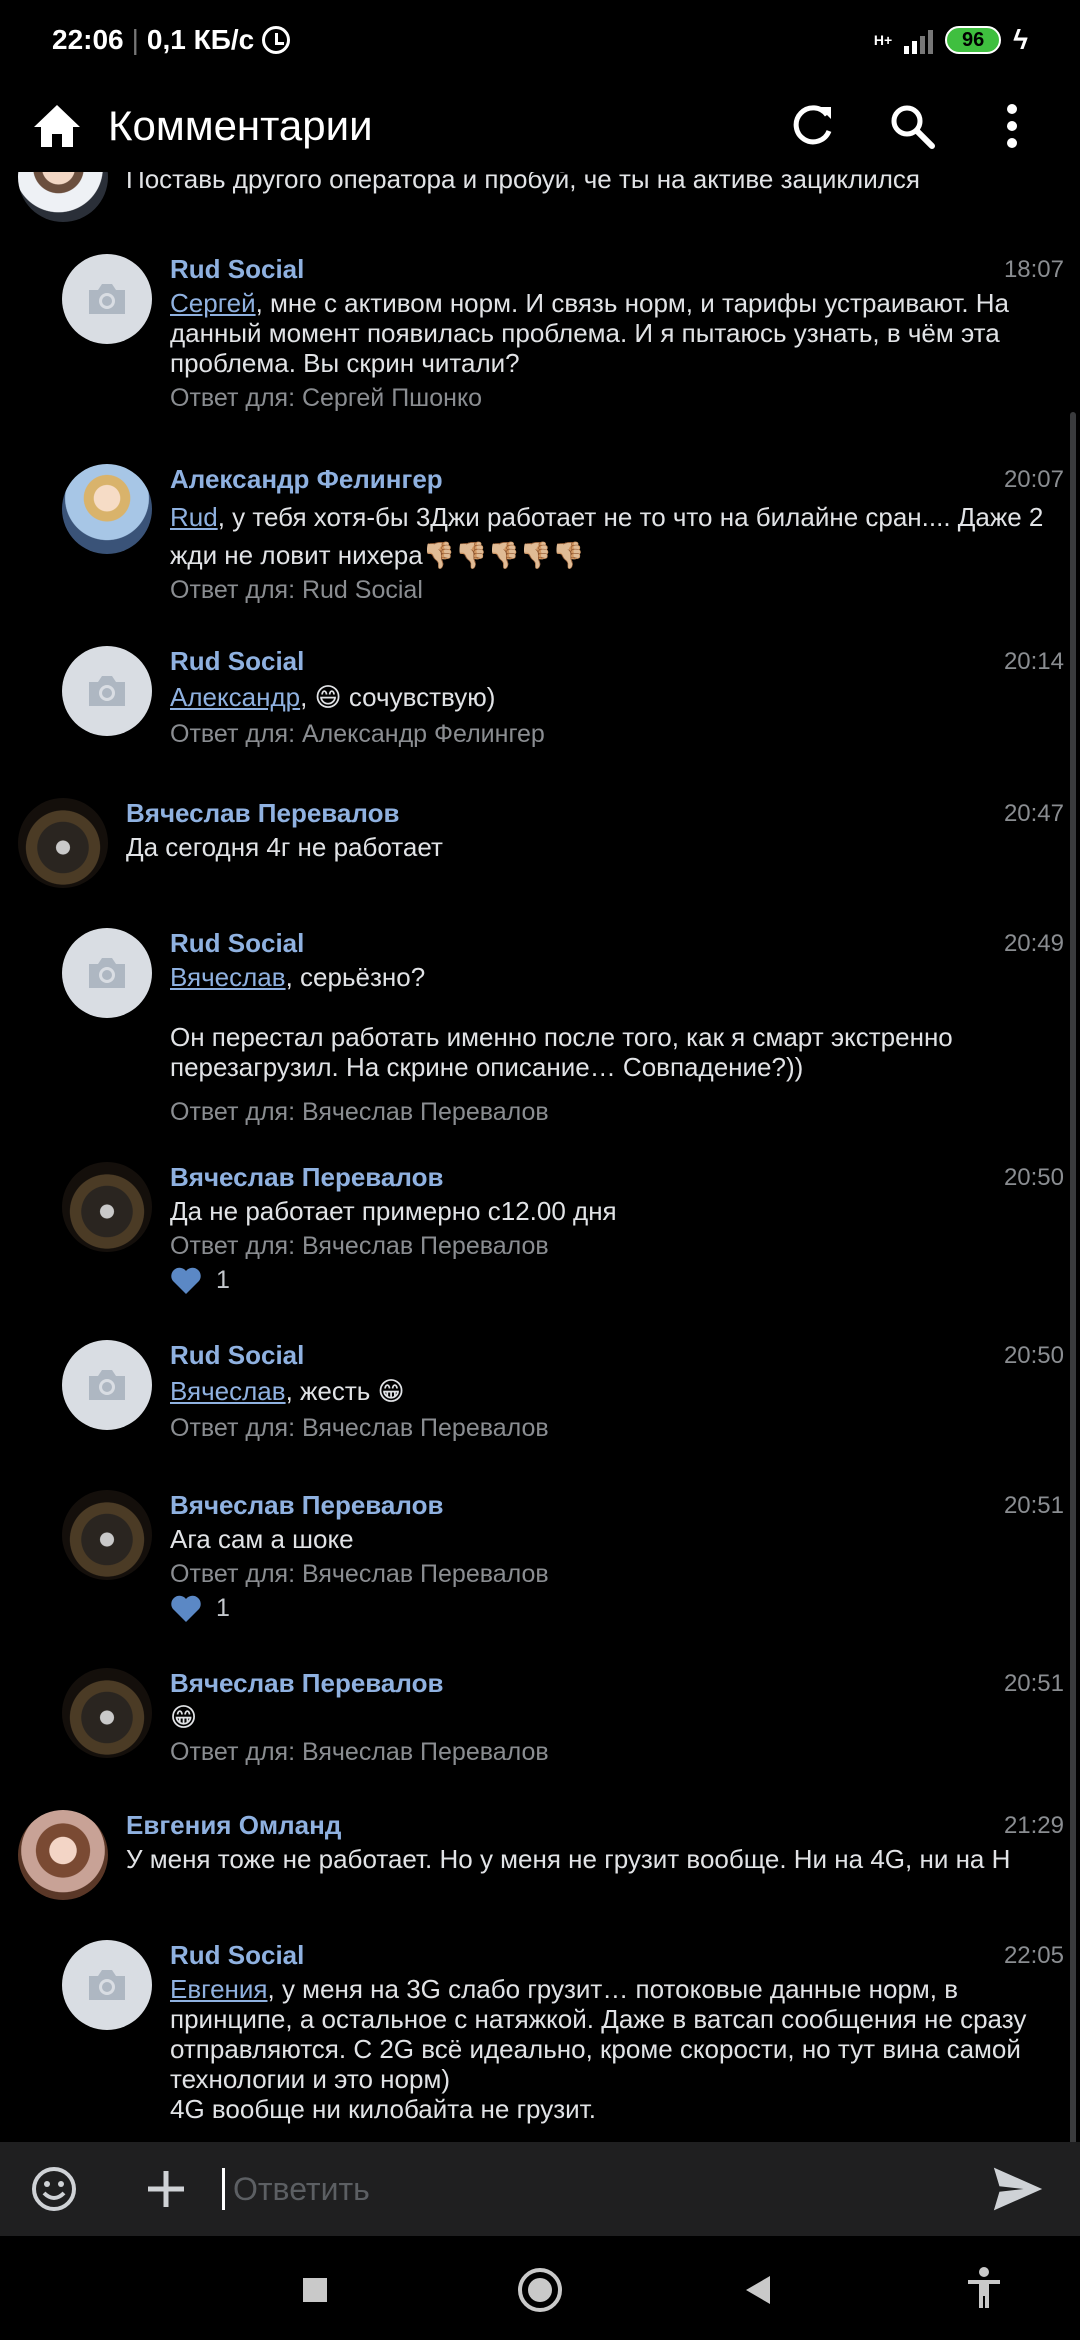  Describe the element at coordinates (812, 126) in the screenshot. I see `refresh-icon` at that location.